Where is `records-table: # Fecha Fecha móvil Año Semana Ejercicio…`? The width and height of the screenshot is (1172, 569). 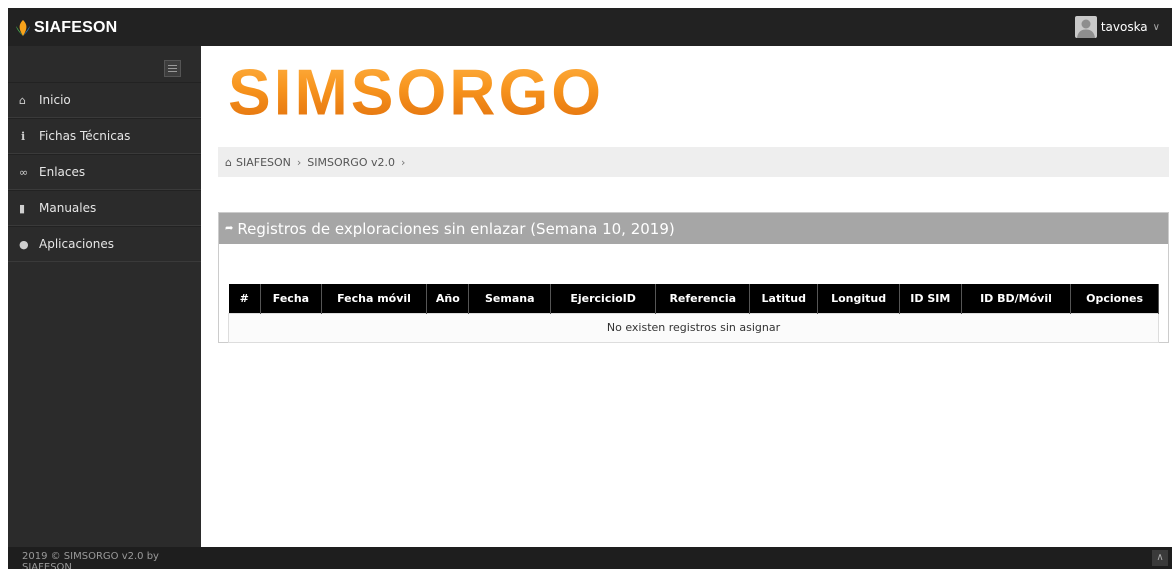 records-table: # Fecha Fecha móvil Año Semana Ejercicio… is located at coordinates (693, 313).